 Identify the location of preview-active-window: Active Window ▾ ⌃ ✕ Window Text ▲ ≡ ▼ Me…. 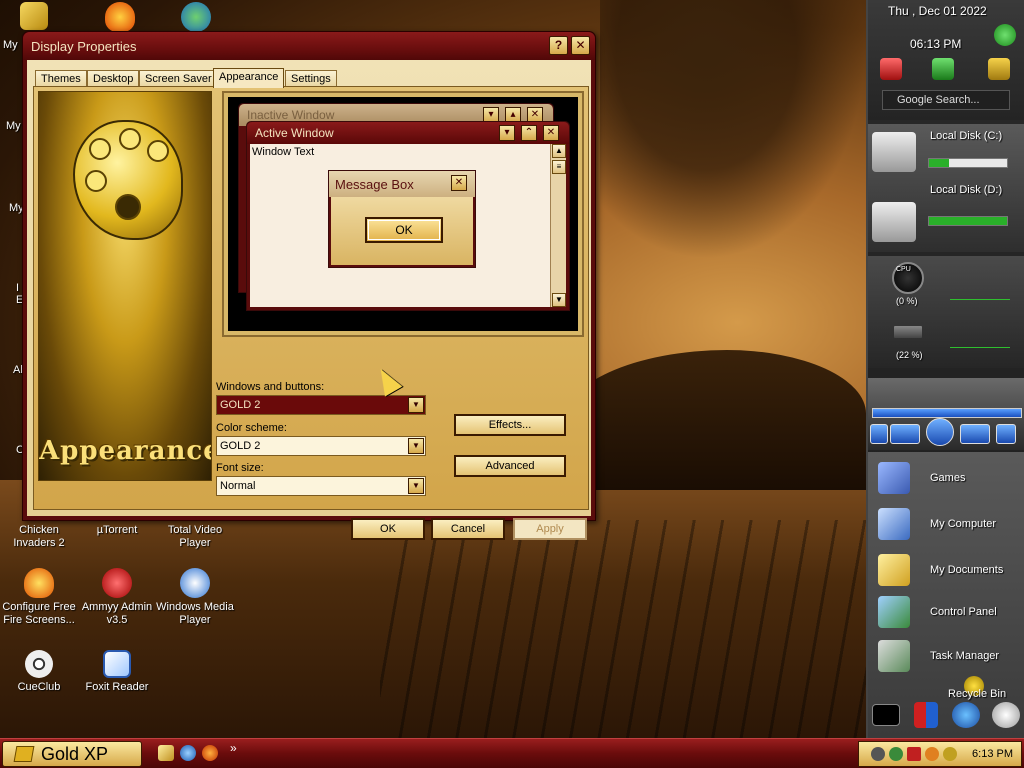
(408, 216).